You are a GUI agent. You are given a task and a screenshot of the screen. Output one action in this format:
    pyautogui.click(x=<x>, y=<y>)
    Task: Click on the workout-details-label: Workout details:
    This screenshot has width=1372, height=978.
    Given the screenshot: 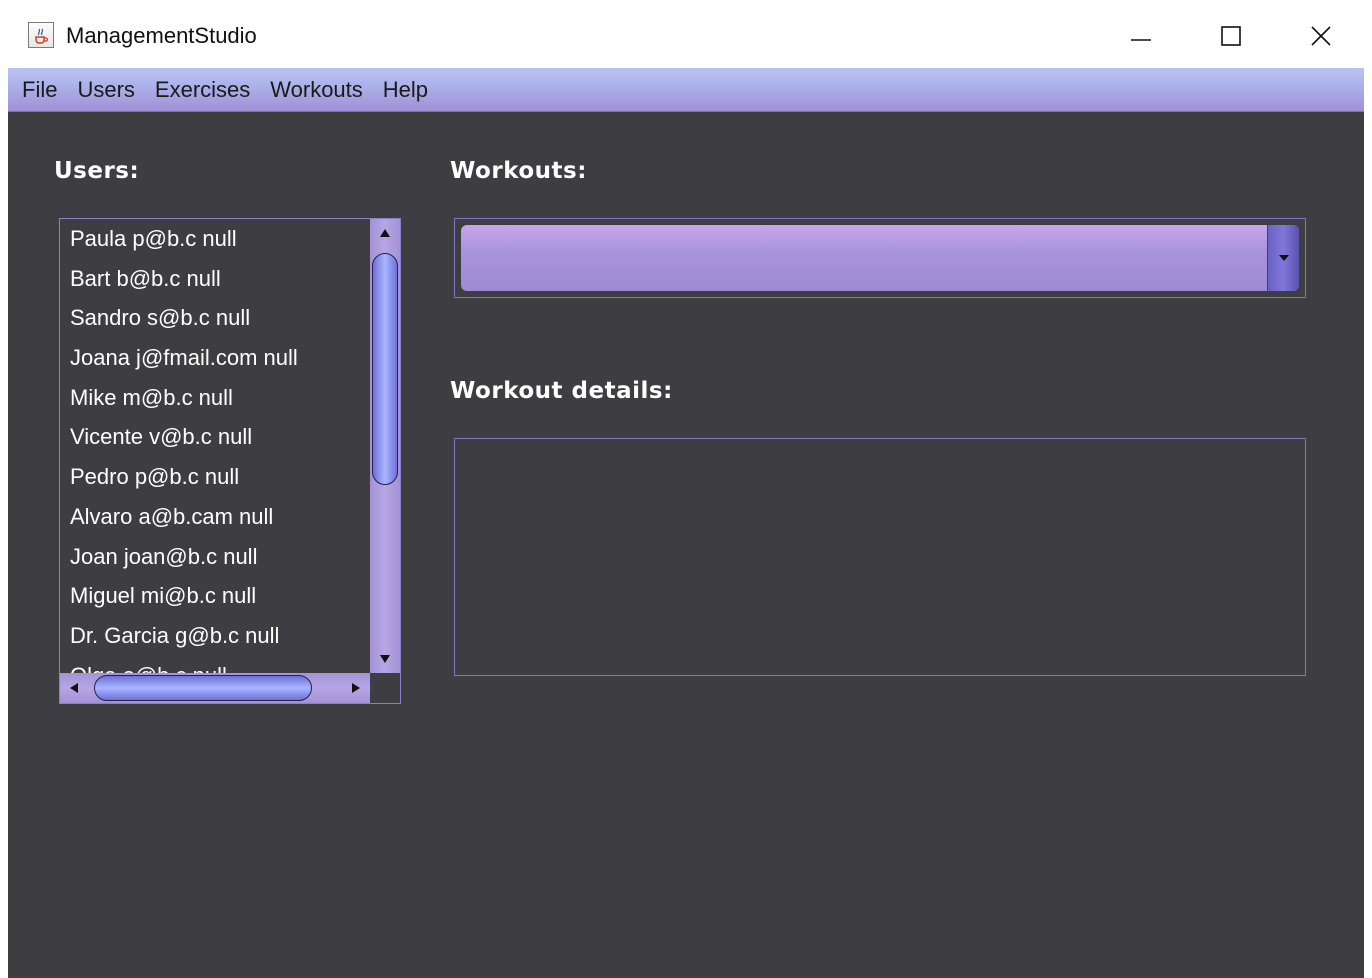 What is the action you would take?
    pyautogui.click(x=561, y=391)
    